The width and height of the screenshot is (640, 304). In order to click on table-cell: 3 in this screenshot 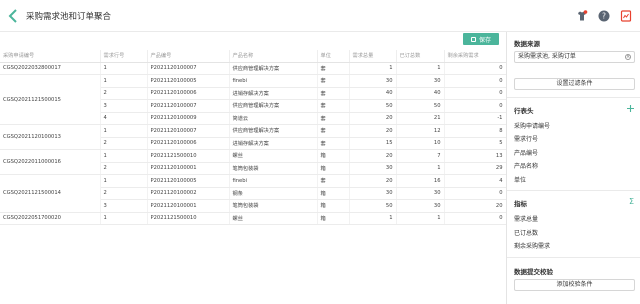, I will do `click(124, 206)`.